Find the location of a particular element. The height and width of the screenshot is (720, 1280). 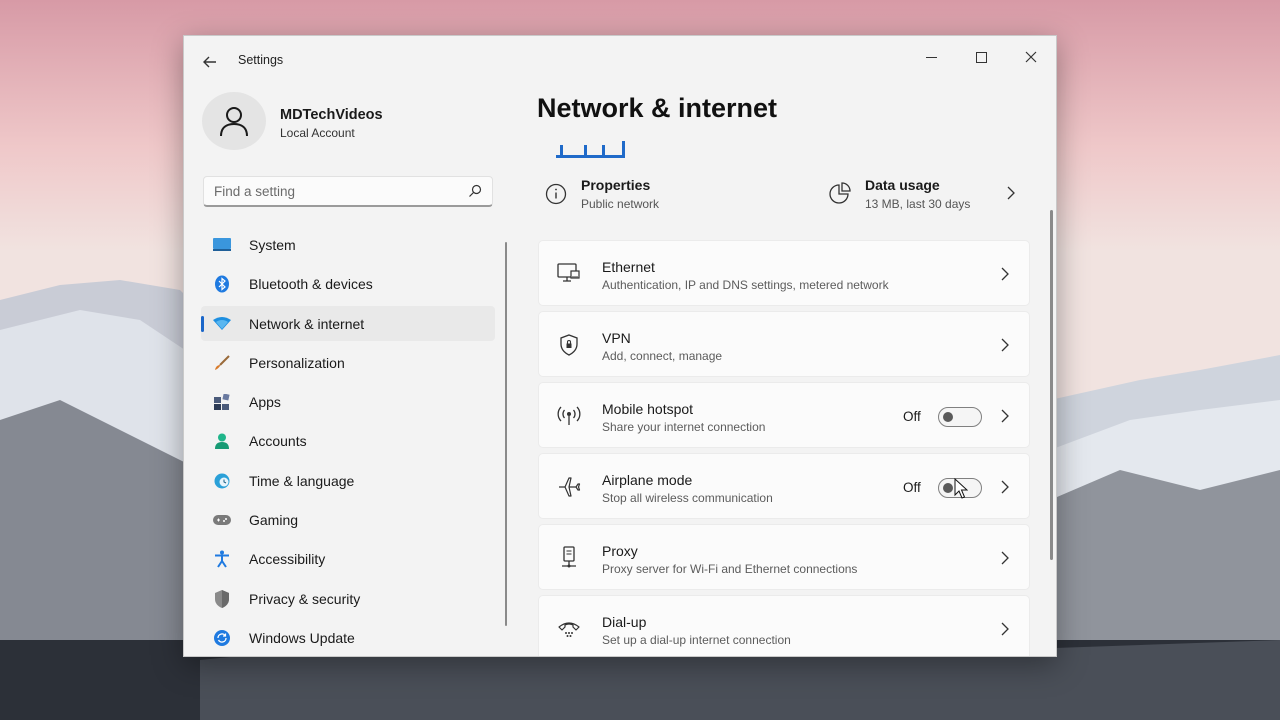

card-title: Airplane mode is located at coordinates (647, 480).